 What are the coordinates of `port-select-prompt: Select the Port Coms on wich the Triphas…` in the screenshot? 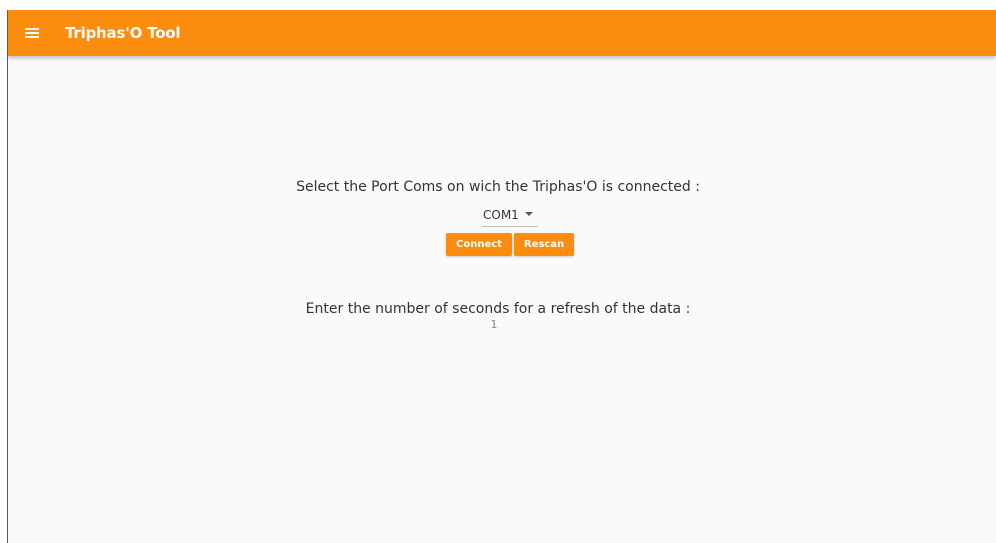 It's located at (498, 187).